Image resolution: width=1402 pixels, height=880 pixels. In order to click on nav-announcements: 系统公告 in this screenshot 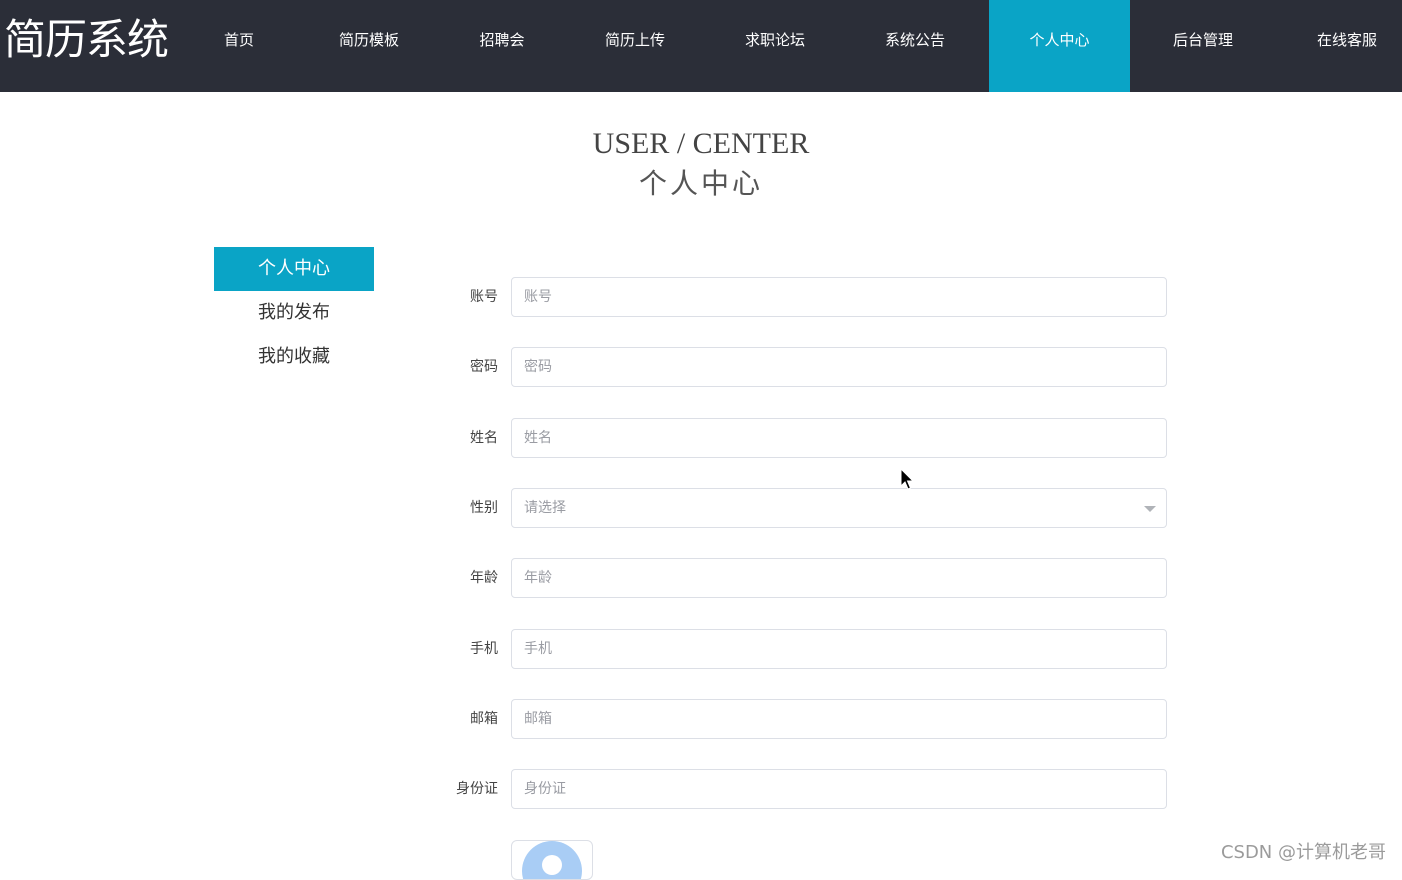, I will do `click(915, 46)`.